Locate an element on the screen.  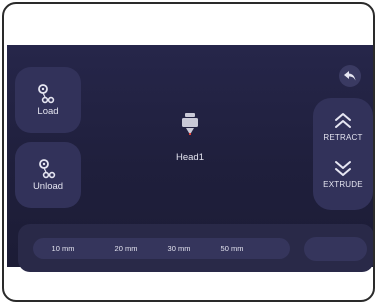
distance-option-10: 10 mm is located at coordinates (63, 248).